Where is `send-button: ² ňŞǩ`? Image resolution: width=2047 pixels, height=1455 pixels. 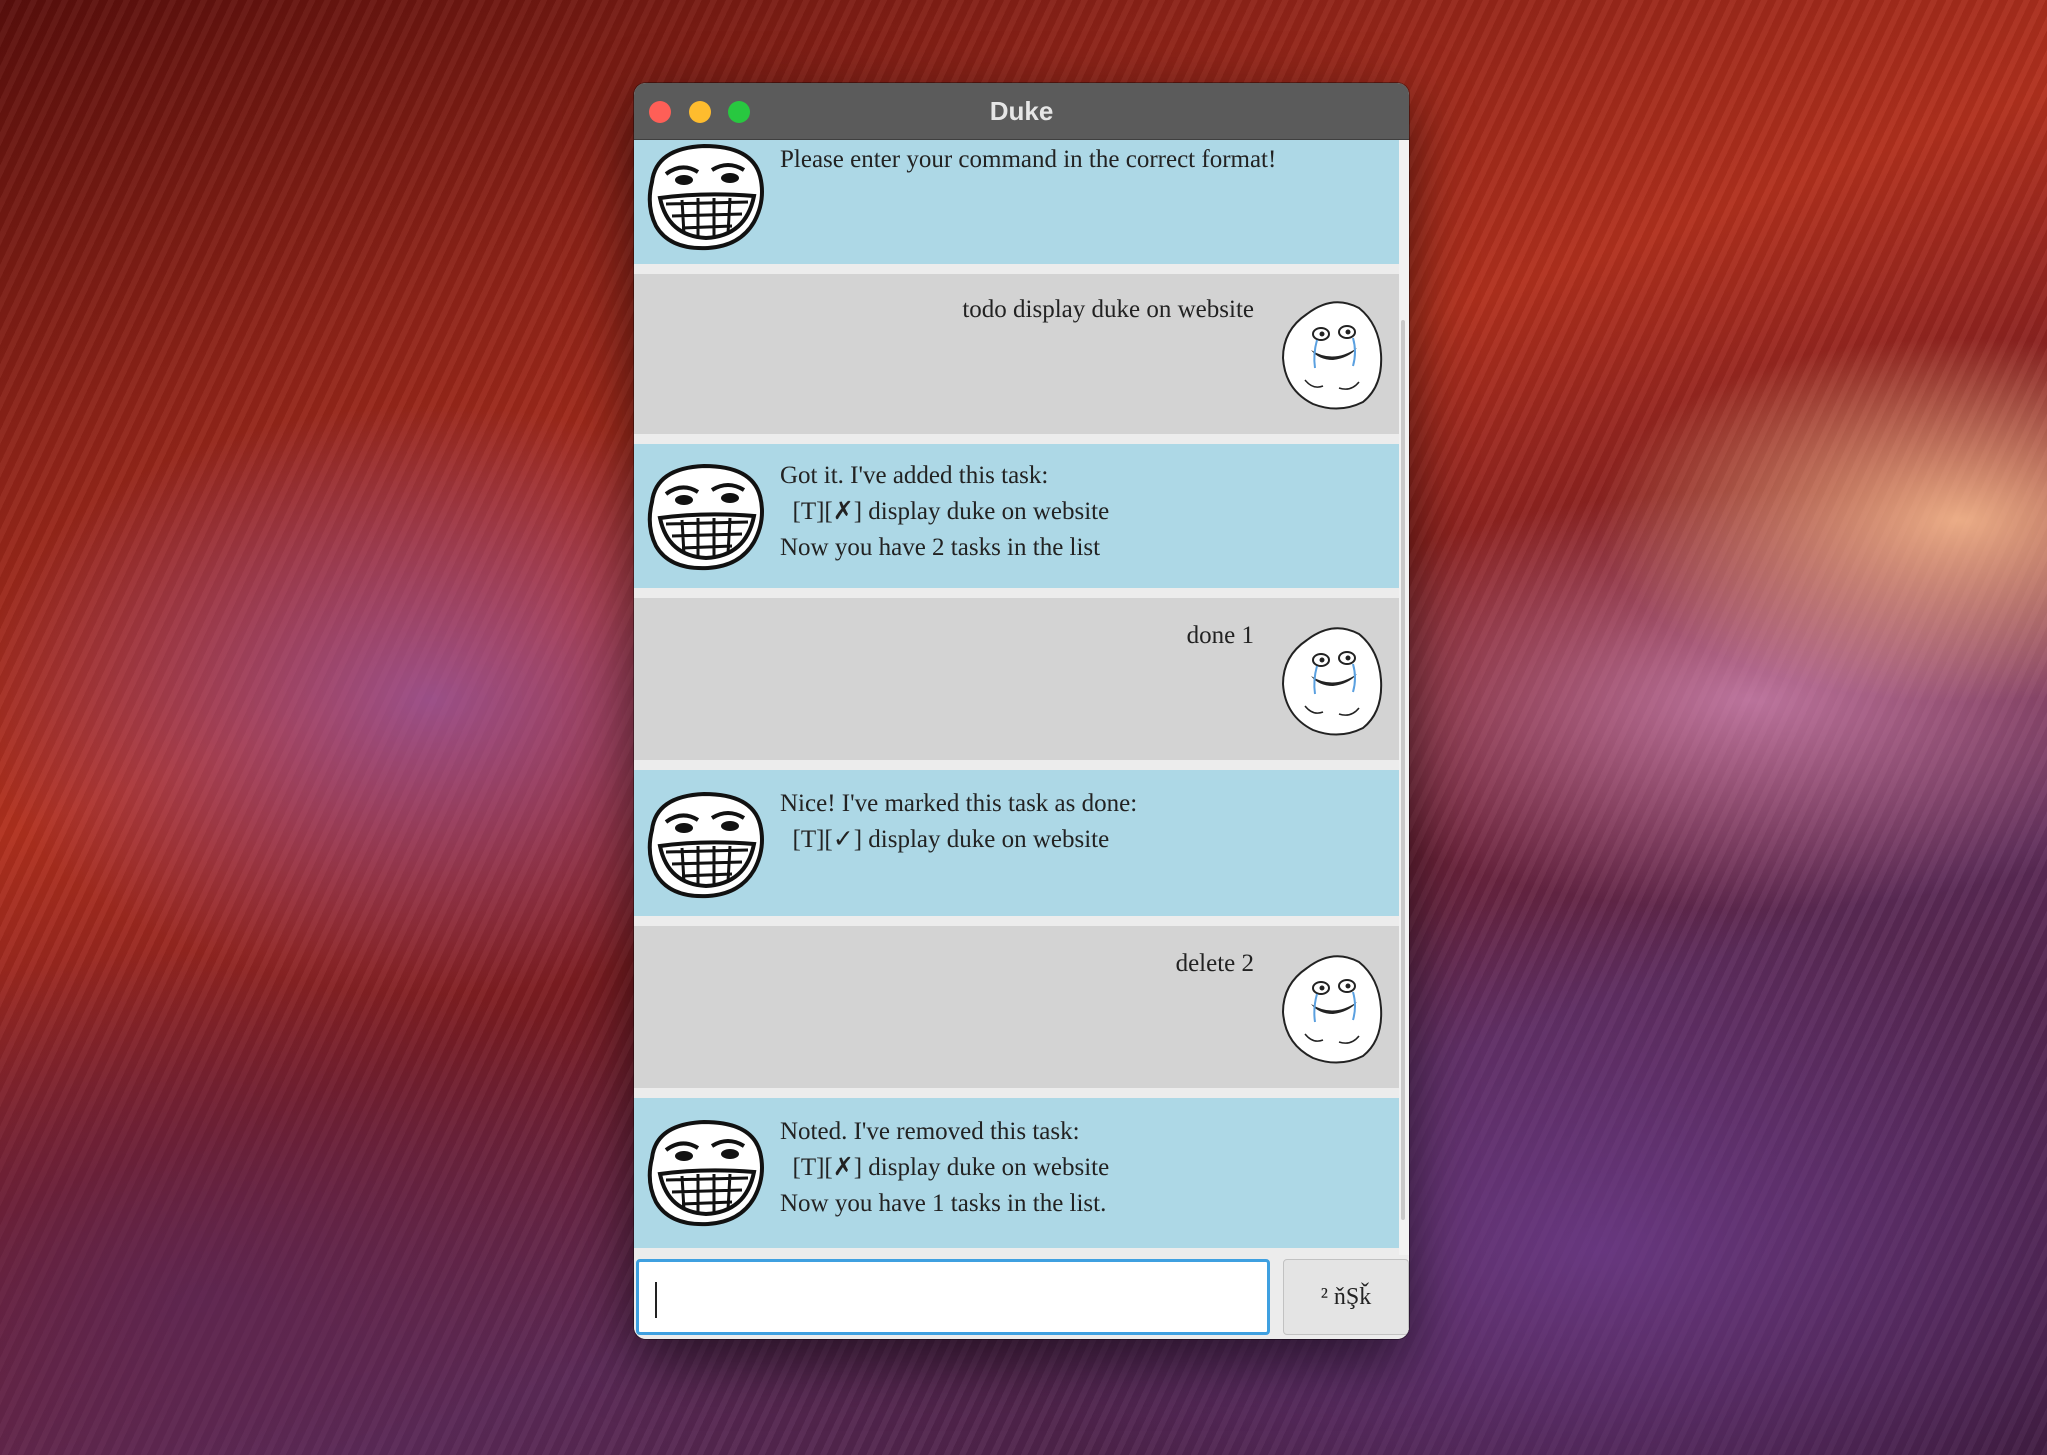 send-button: ² ňŞǩ is located at coordinates (1346, 1297).